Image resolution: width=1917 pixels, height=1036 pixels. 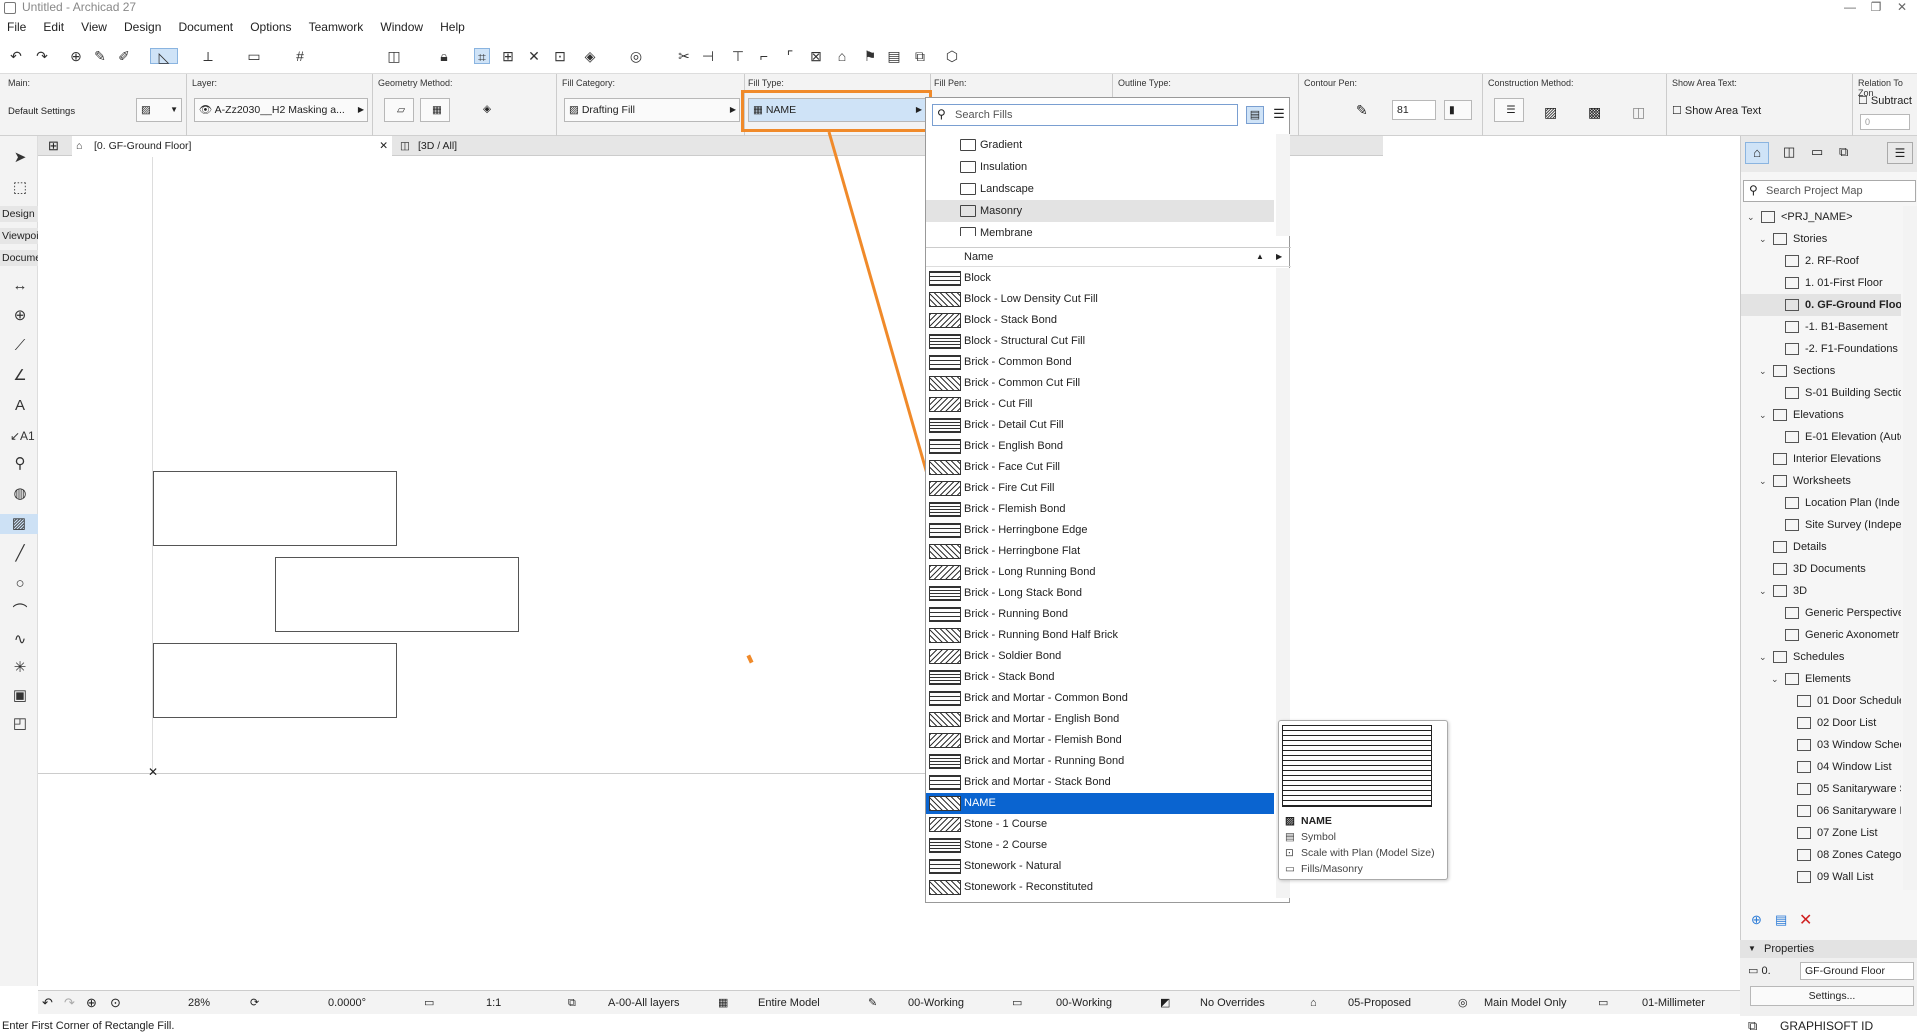 What do you see at coordinates (1850, 8) in the screenshot?
I see `minimize-button: —` at bounding box center [1850, 8].